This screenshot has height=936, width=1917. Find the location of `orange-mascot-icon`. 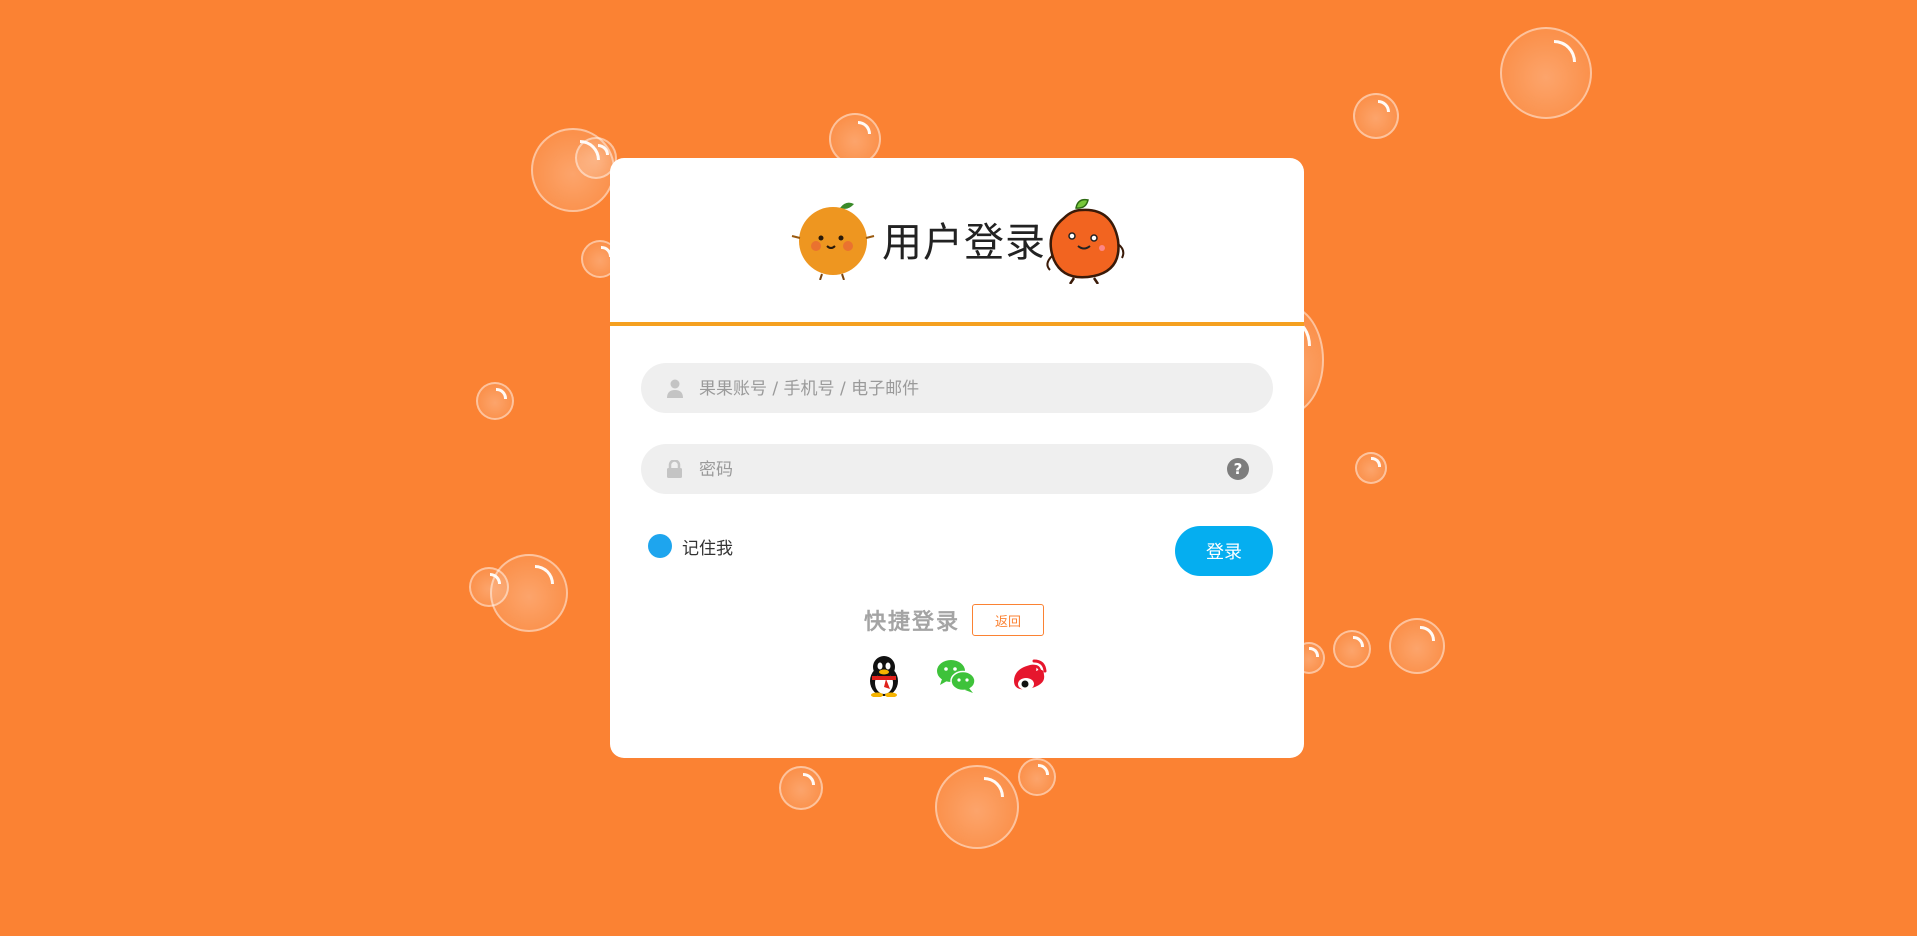

orange-mascot-icon is located at coordinates (833, 241).